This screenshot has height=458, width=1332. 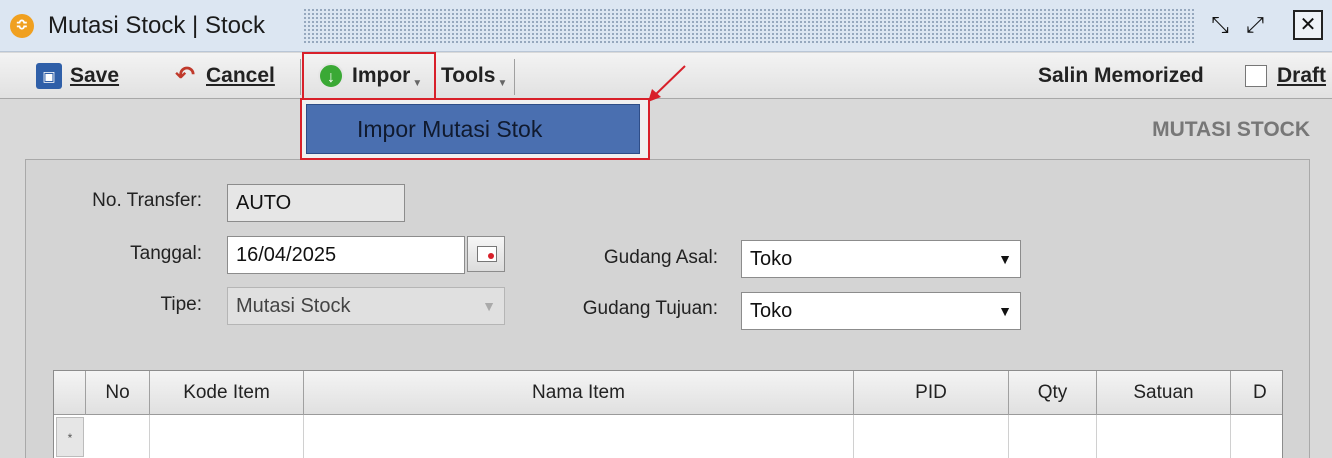 I want to click on cancel-button: ↶ Cancel, so click(x=223, y=76).